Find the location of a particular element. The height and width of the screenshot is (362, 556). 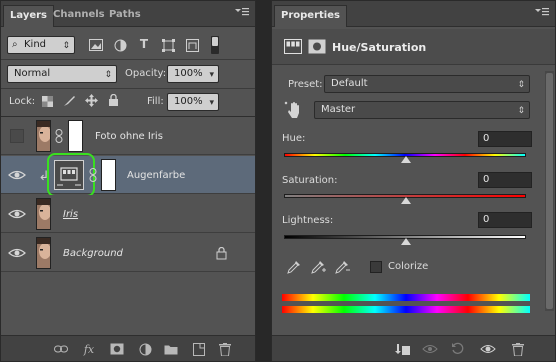

lightness-input: 0 is located at coordinates (505, 220).